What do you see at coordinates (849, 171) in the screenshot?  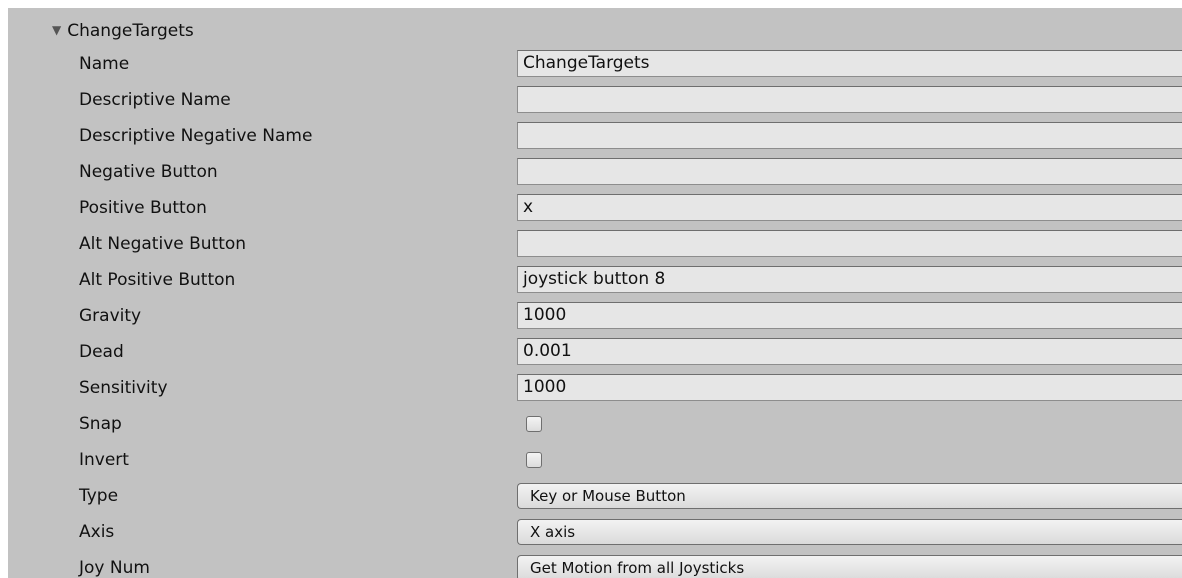 I see `negative-button-field` at bounding box center [849, 171].